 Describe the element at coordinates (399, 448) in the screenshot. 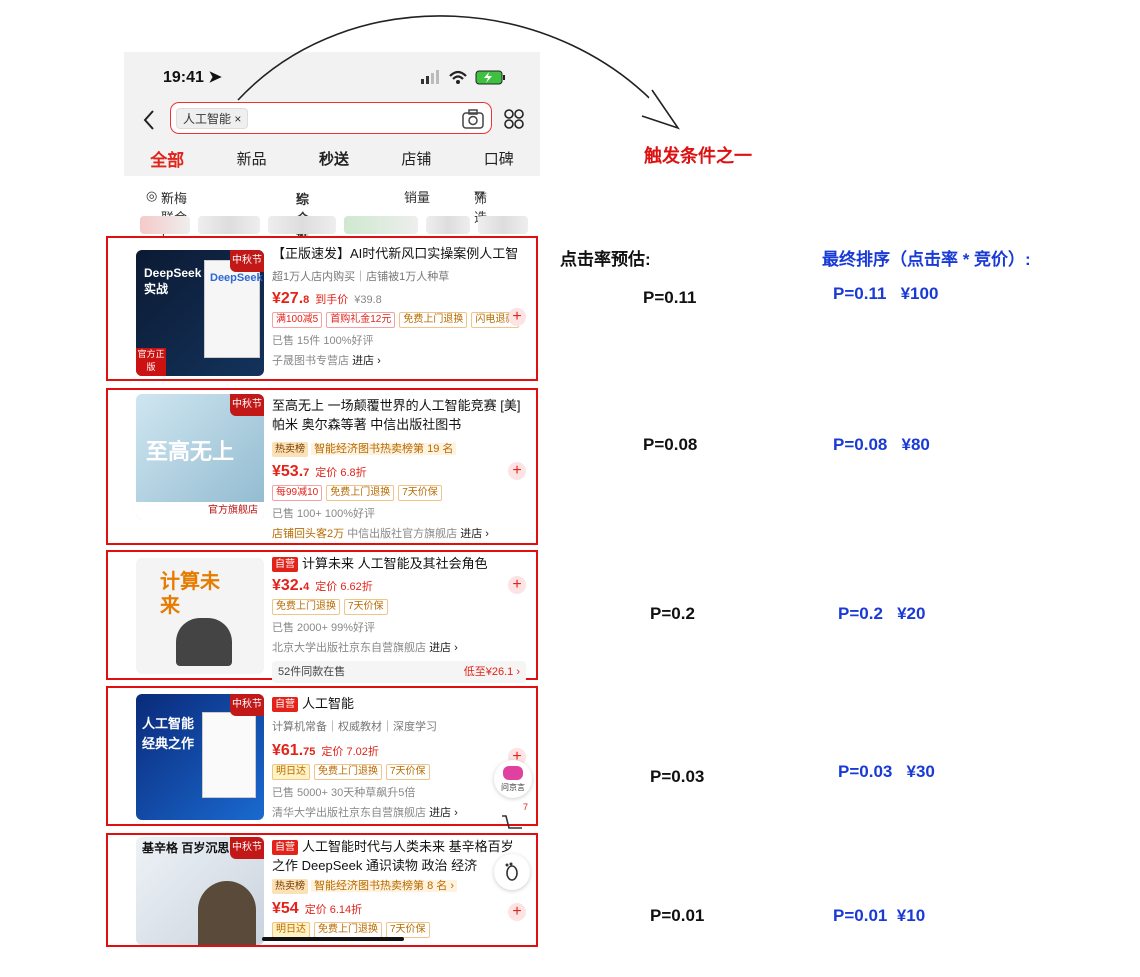

I see `rank-line: 热卖榜 智能经济图书热卖榜第 19 名` at that location.